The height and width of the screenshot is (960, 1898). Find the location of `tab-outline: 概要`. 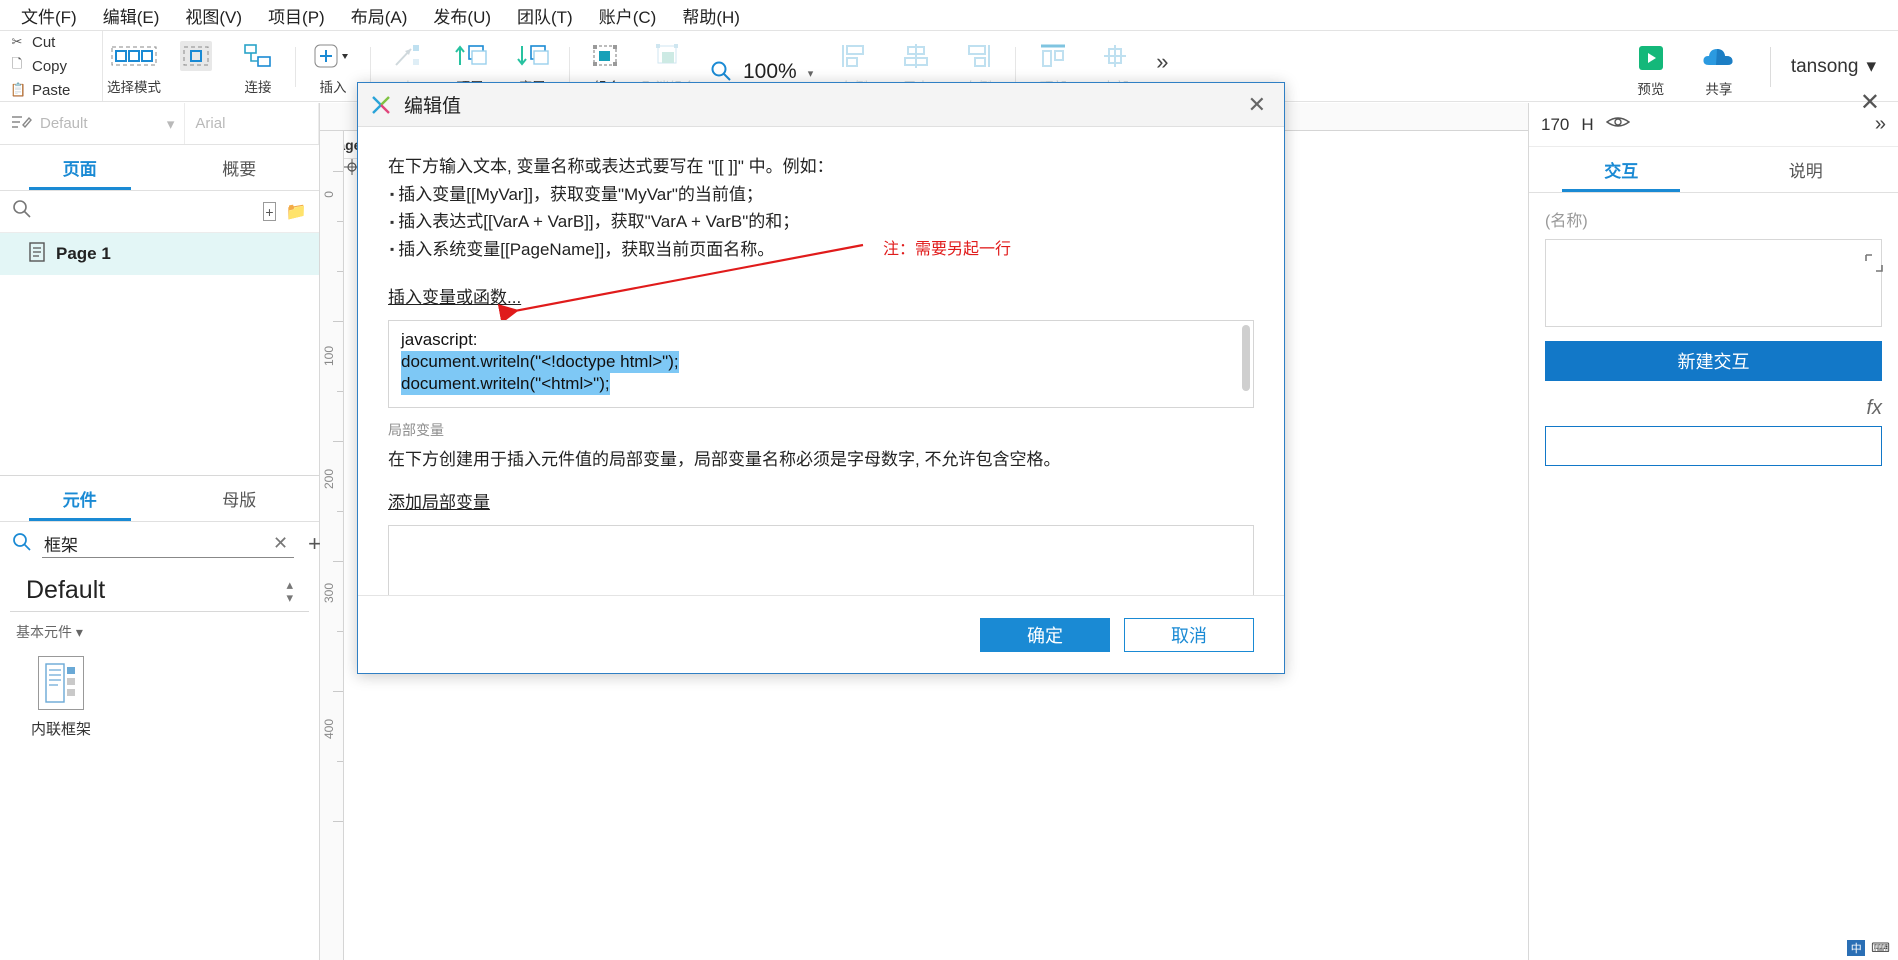

tab-outline: 概要 is located at coordinates (240, 167).